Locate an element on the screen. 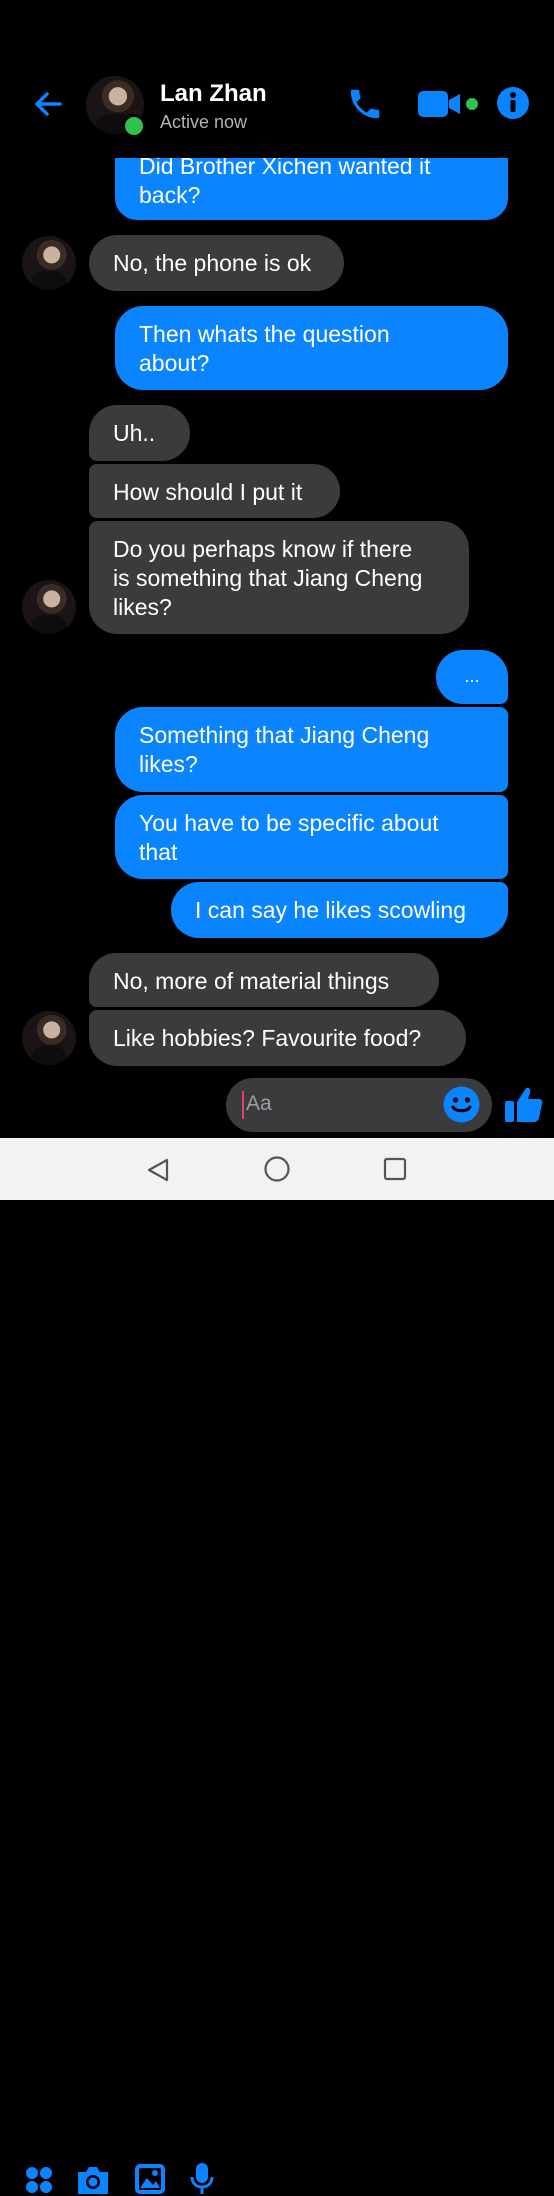 This screenshot has height=2196, width=554. camera-icon is located at coordinates (93, 2180).